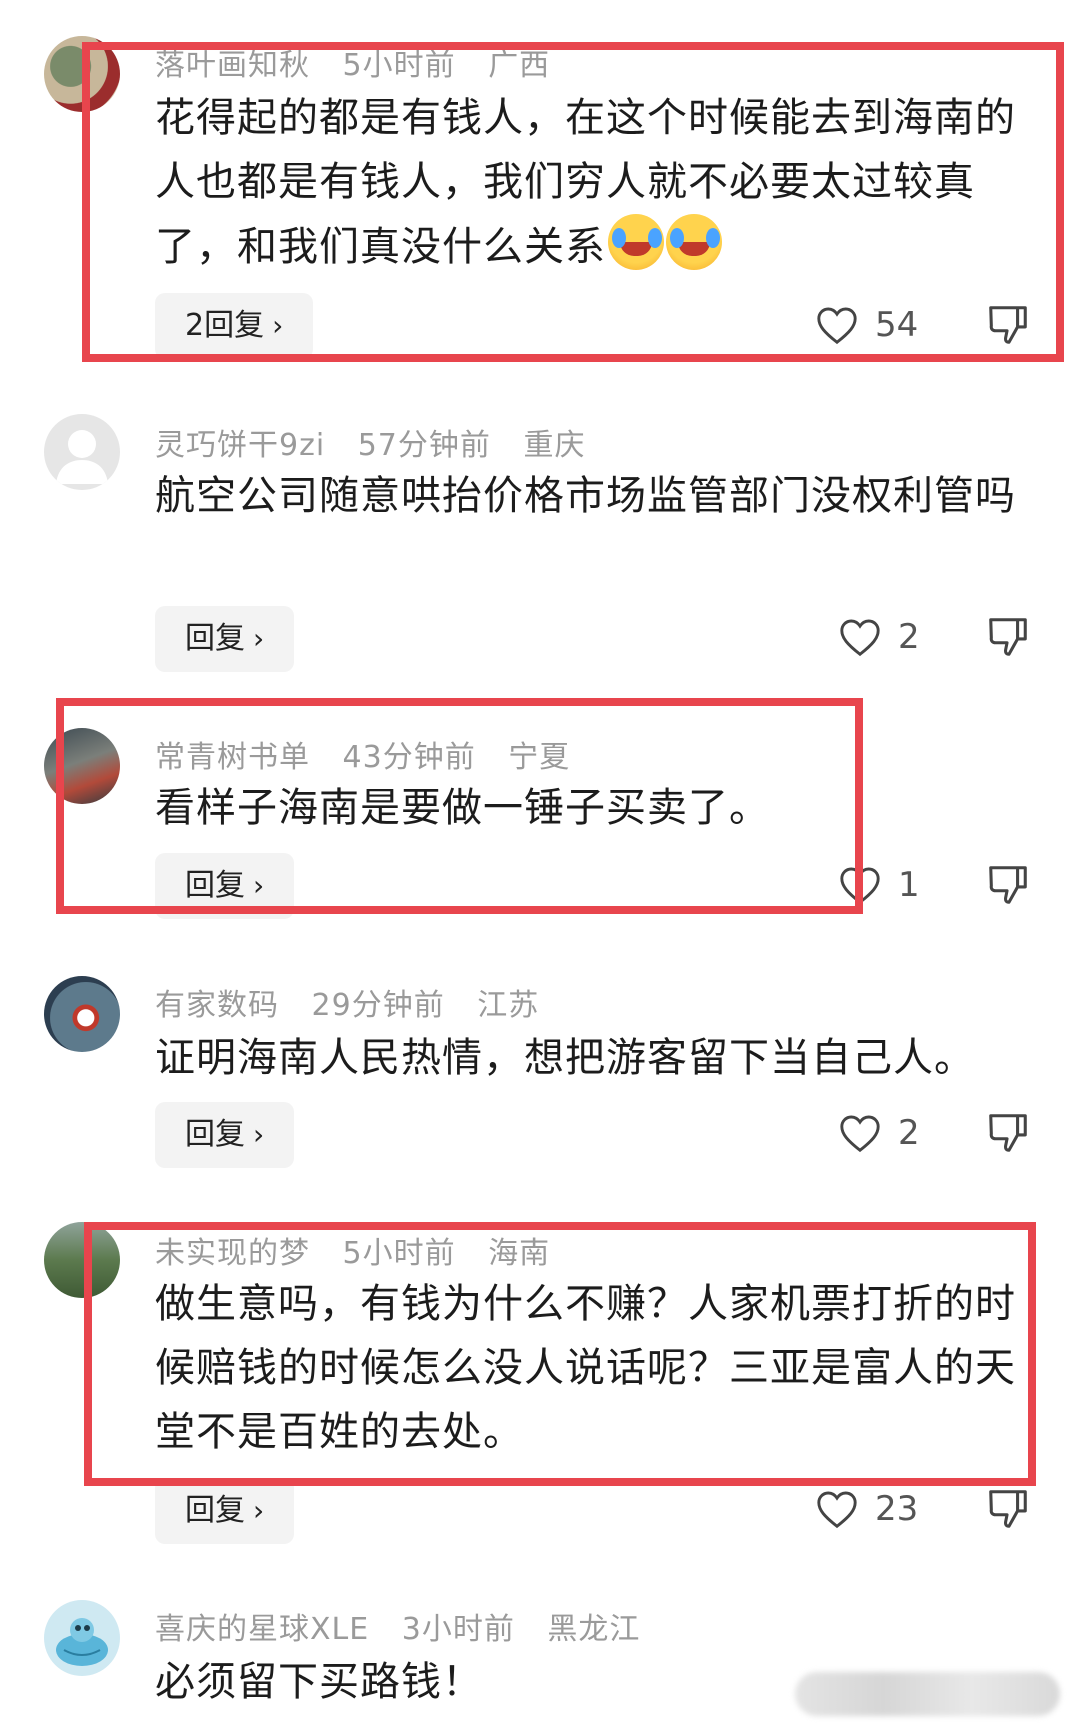 Image resolution: width=1080 pixels, height=1732 pixels. I want to click on username: 有家数码, so click(217, 1005).